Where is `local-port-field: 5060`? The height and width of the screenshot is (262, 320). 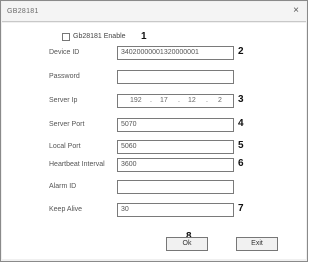
local-port-field: 5060 is located at coordinates (175, 147).